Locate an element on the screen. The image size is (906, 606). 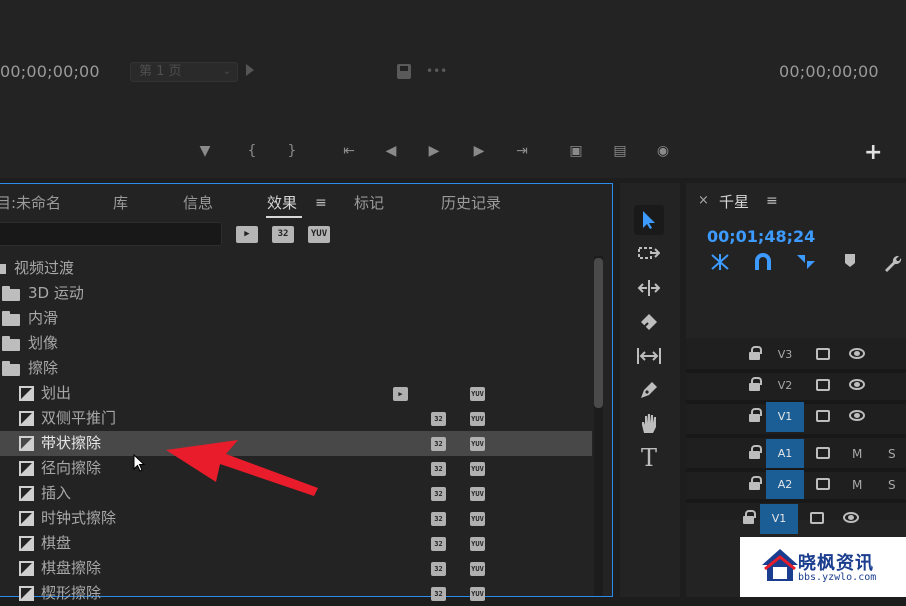
effect-item: 划出 ▶ YUV is located at coordinates (296, 393).